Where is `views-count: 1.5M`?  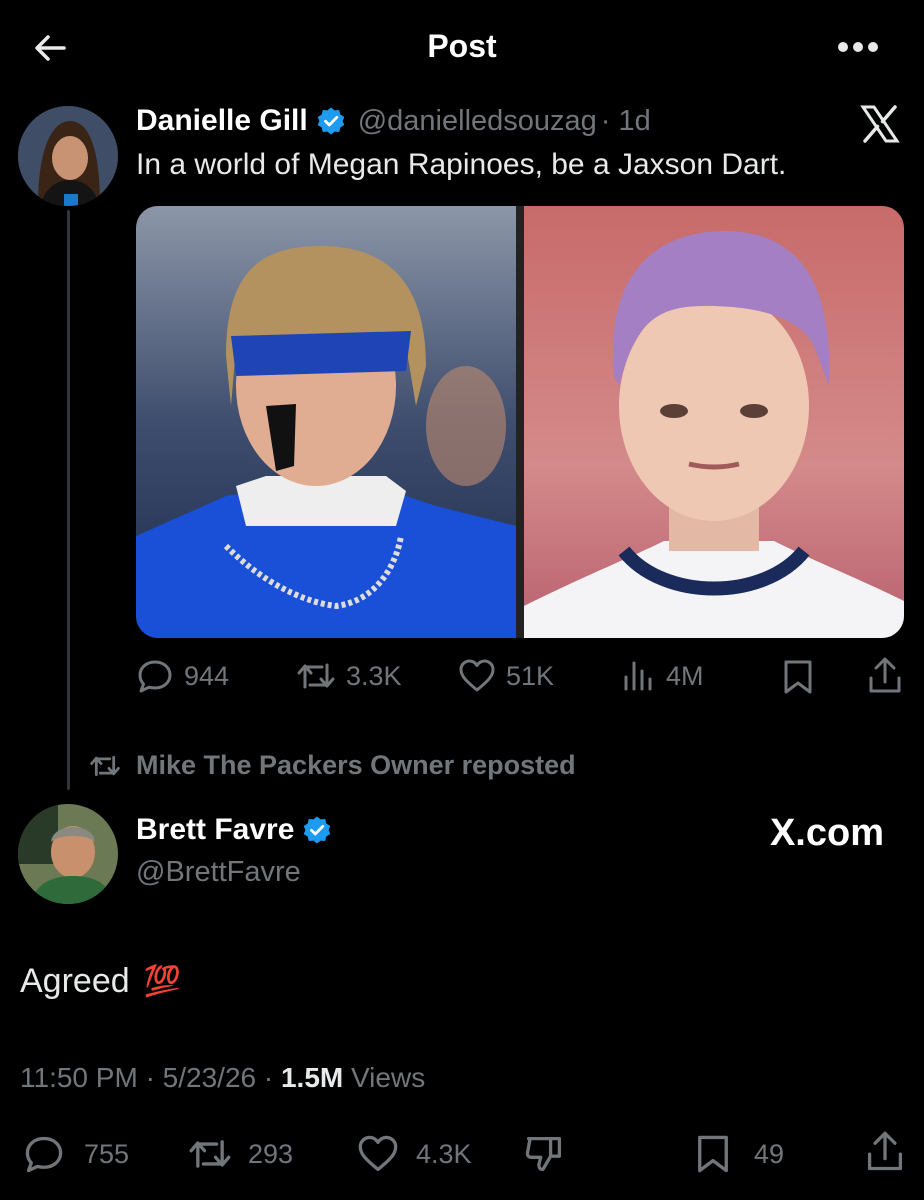
views-count: 1.5M is located at coordinates (312, 1077).